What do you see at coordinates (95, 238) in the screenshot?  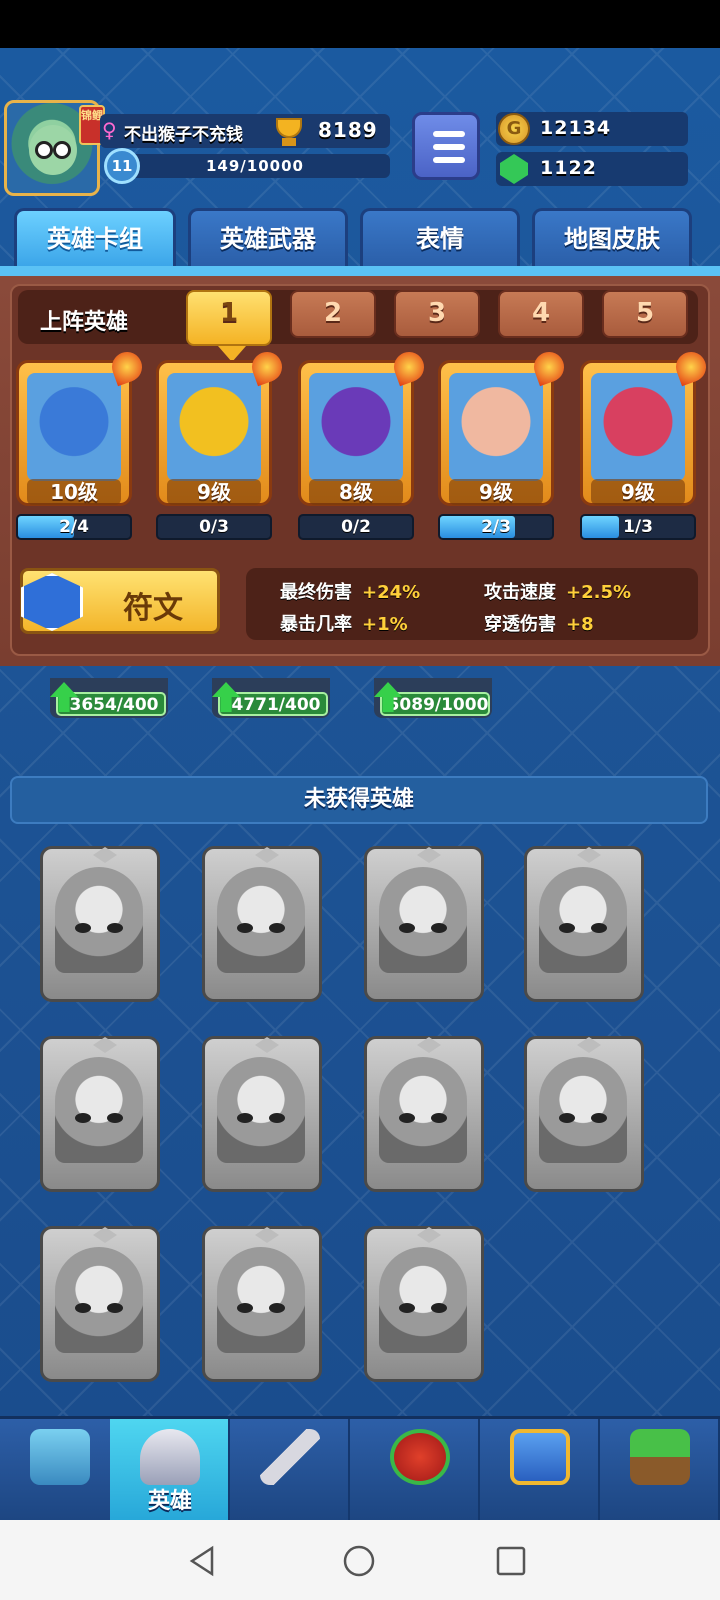 I see `tab-hero-deck: 英雄卡组` at bounding box center [95, 238].